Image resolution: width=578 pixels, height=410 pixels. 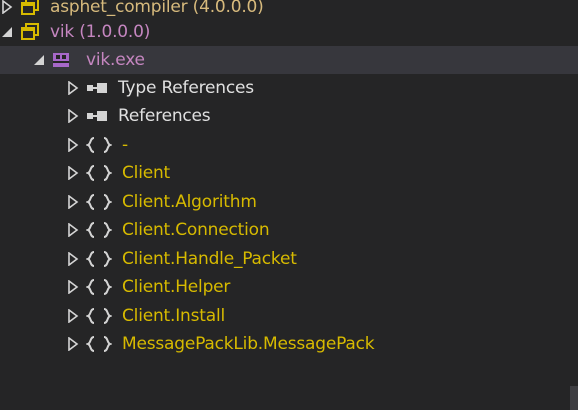 I want to click on tree-item-namespace-empty: -, so click(x=289, y=145).